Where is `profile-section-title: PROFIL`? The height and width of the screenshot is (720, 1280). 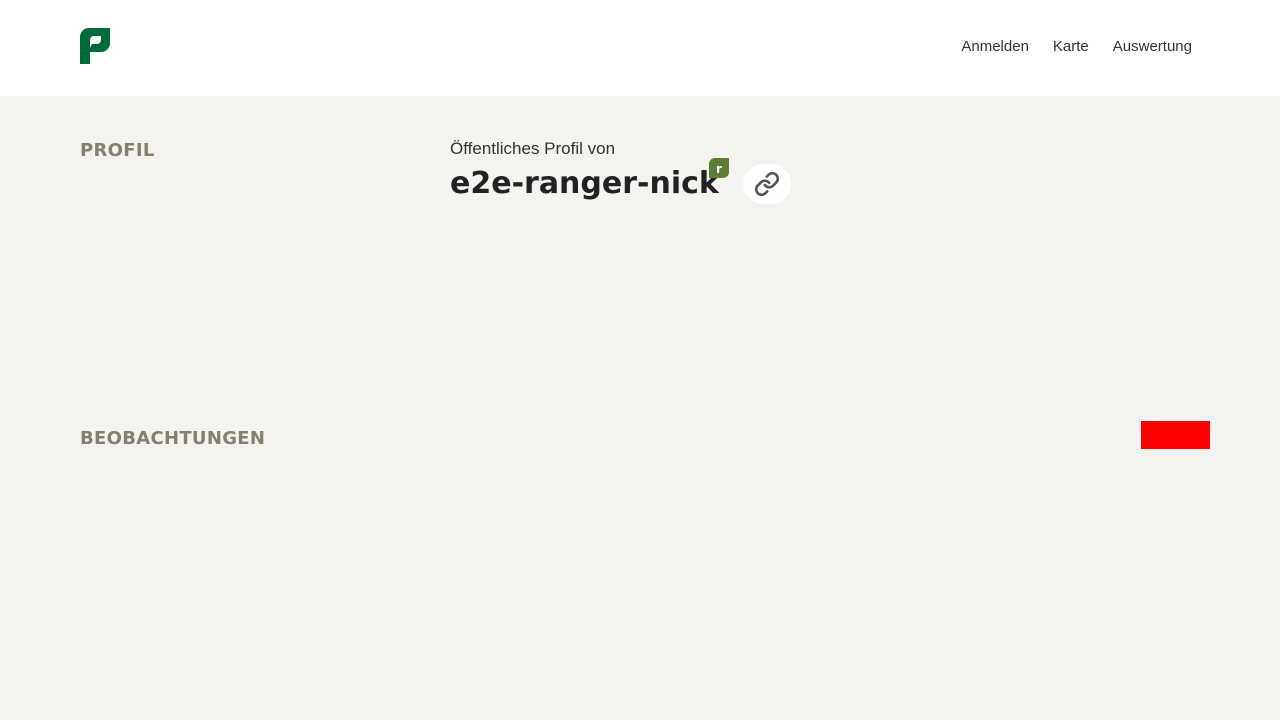
profile-section-title: PROFIL is located at coordinates (117, 150).